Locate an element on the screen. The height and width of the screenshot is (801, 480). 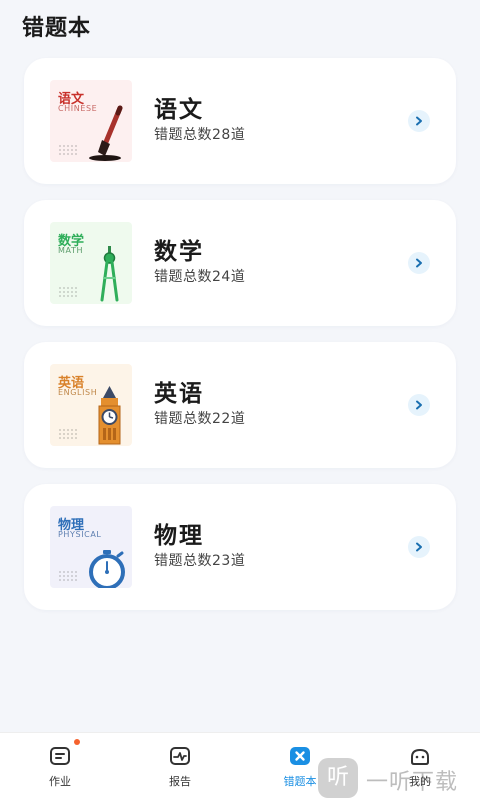
big-ben-icon is located at coordinates (109, 415).